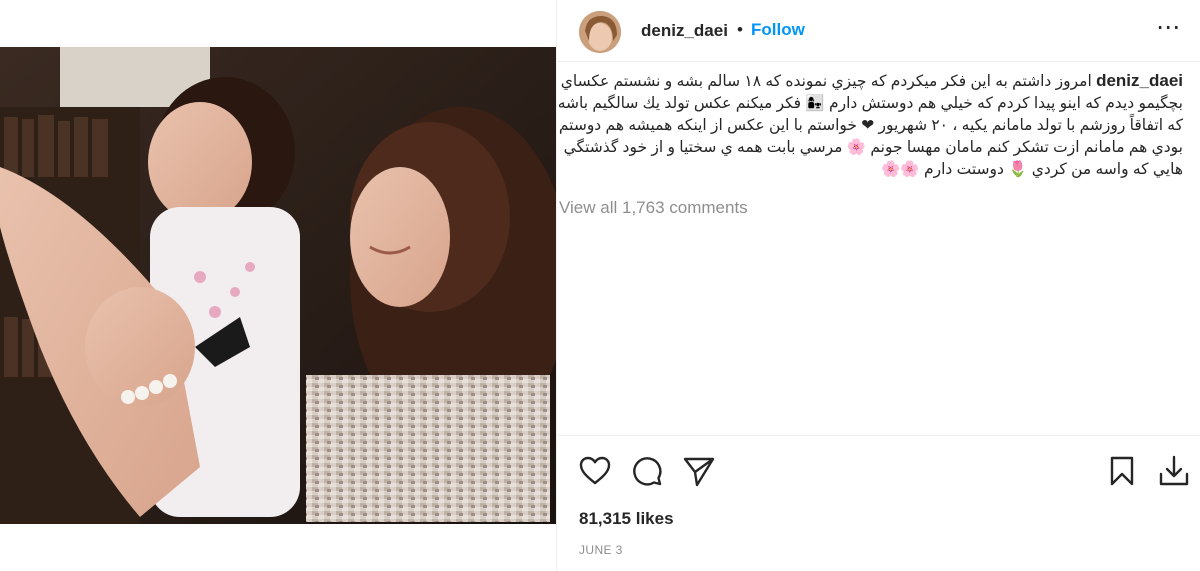  I want to click on avatar, so click(600, 32).